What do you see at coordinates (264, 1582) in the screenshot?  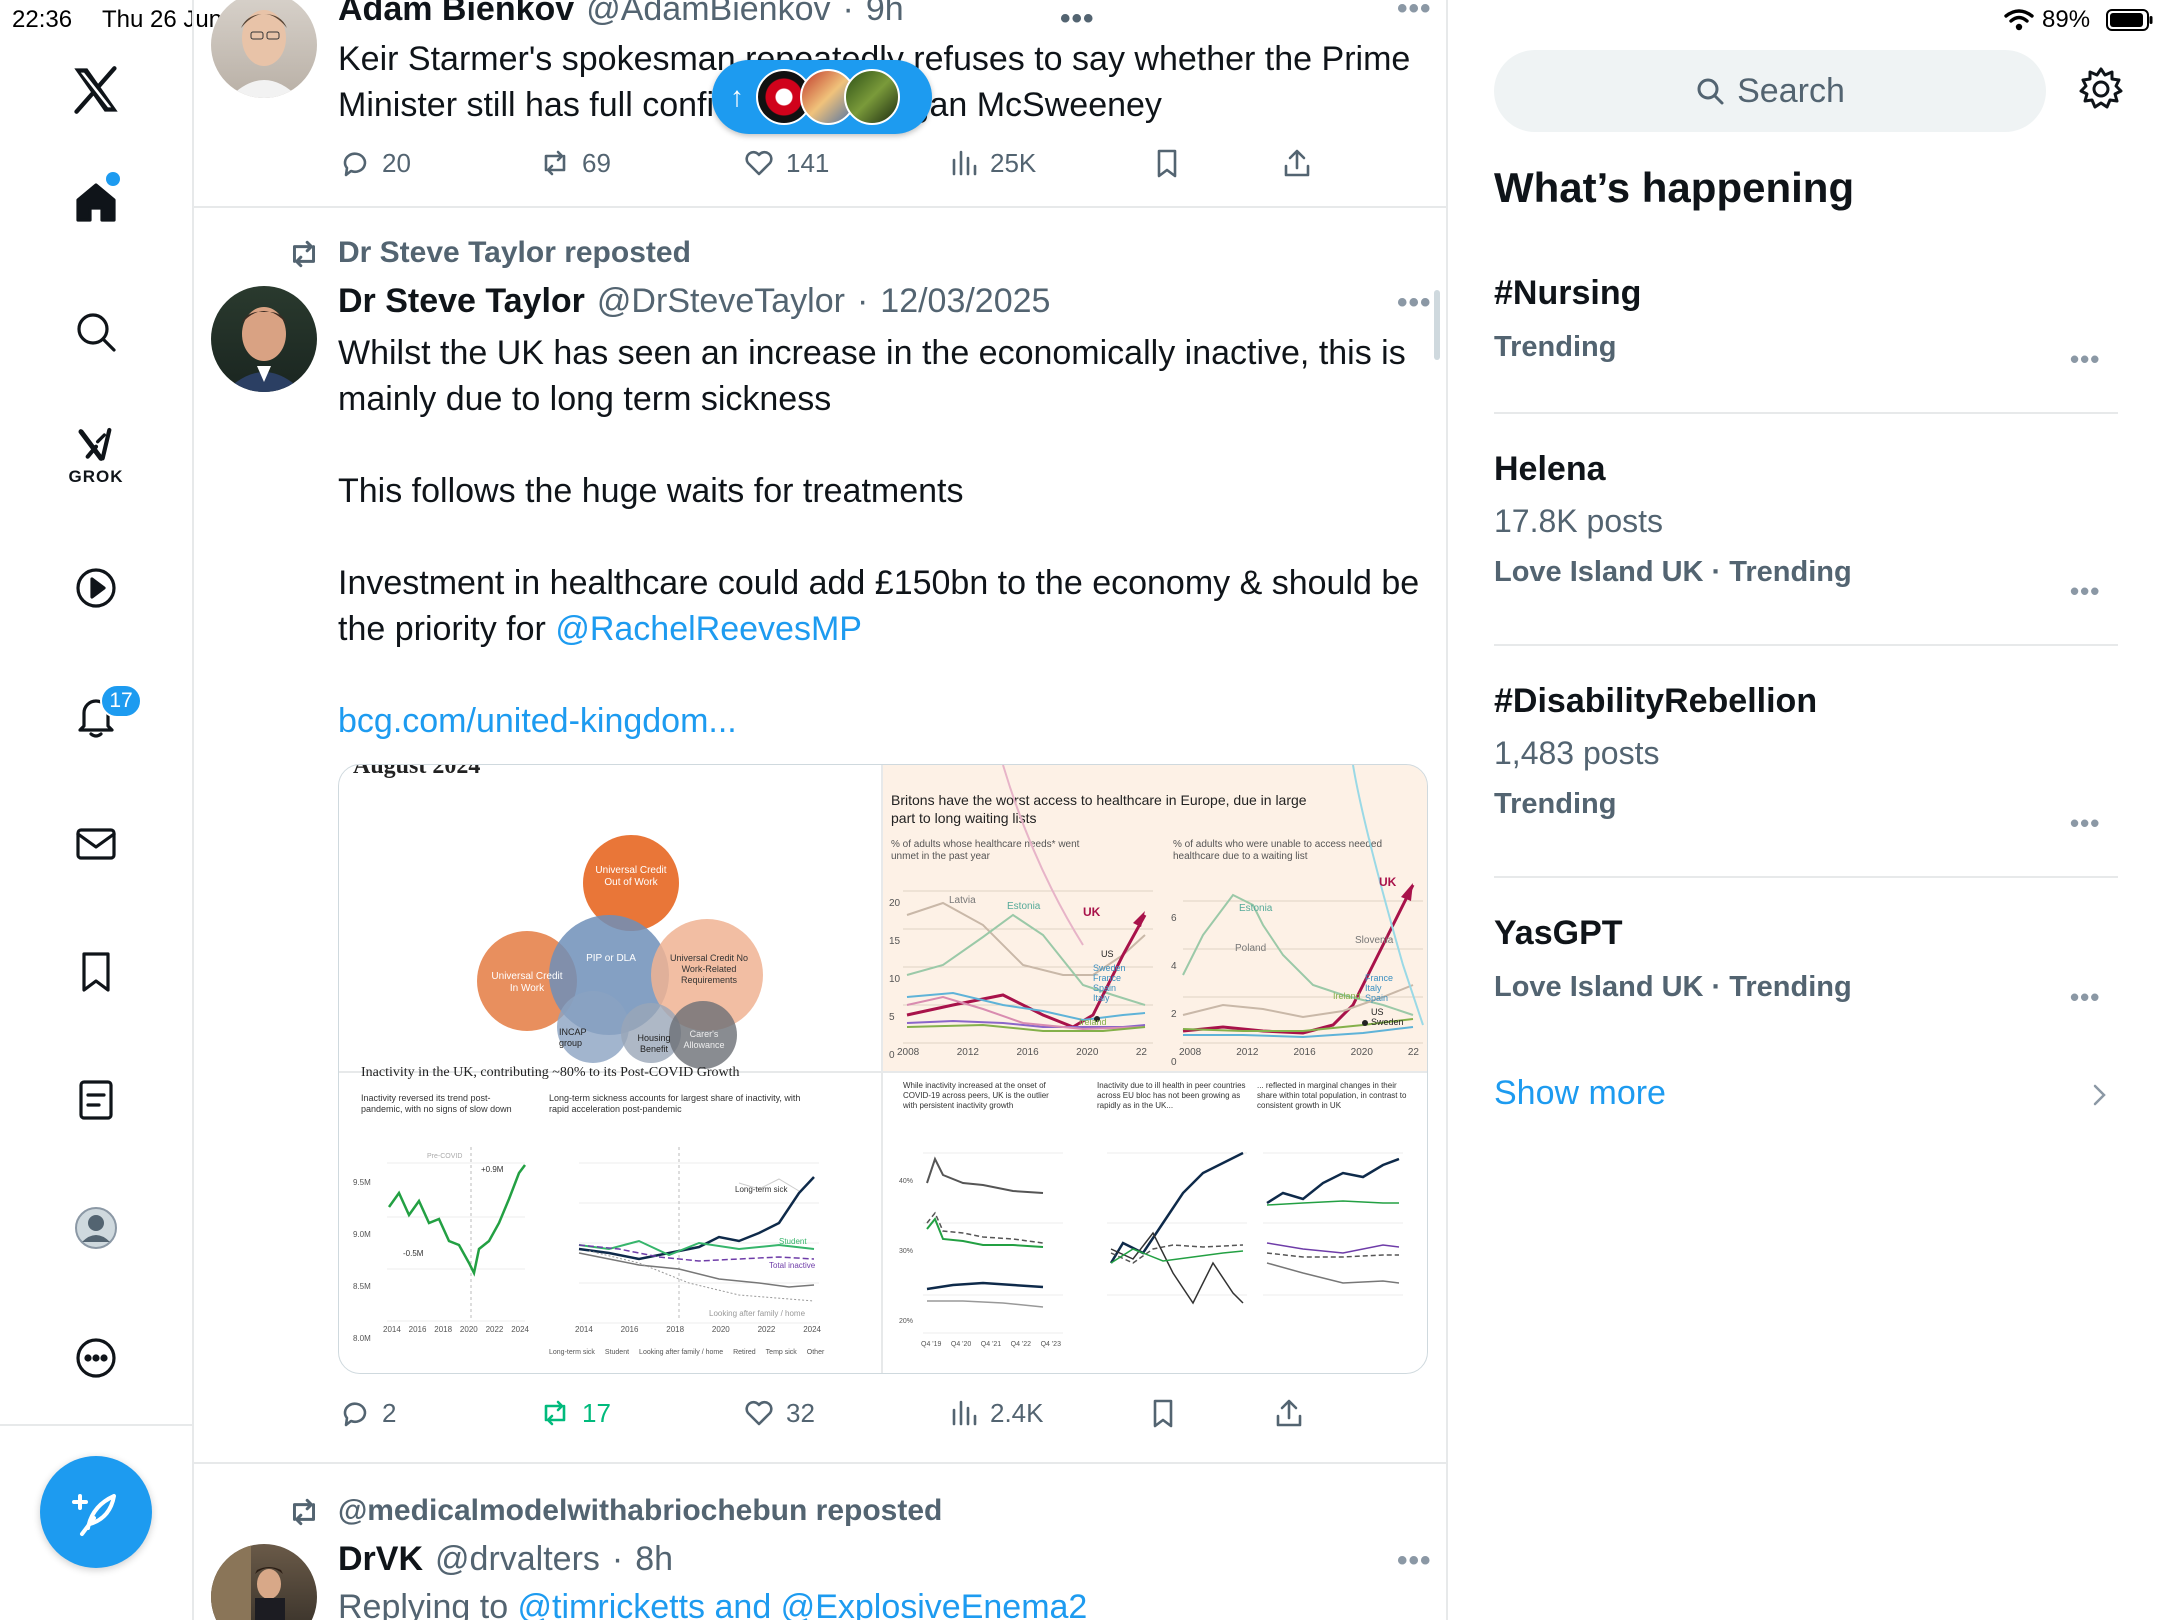 I see `avatar-drvk` at bounding box center [264, 1582].